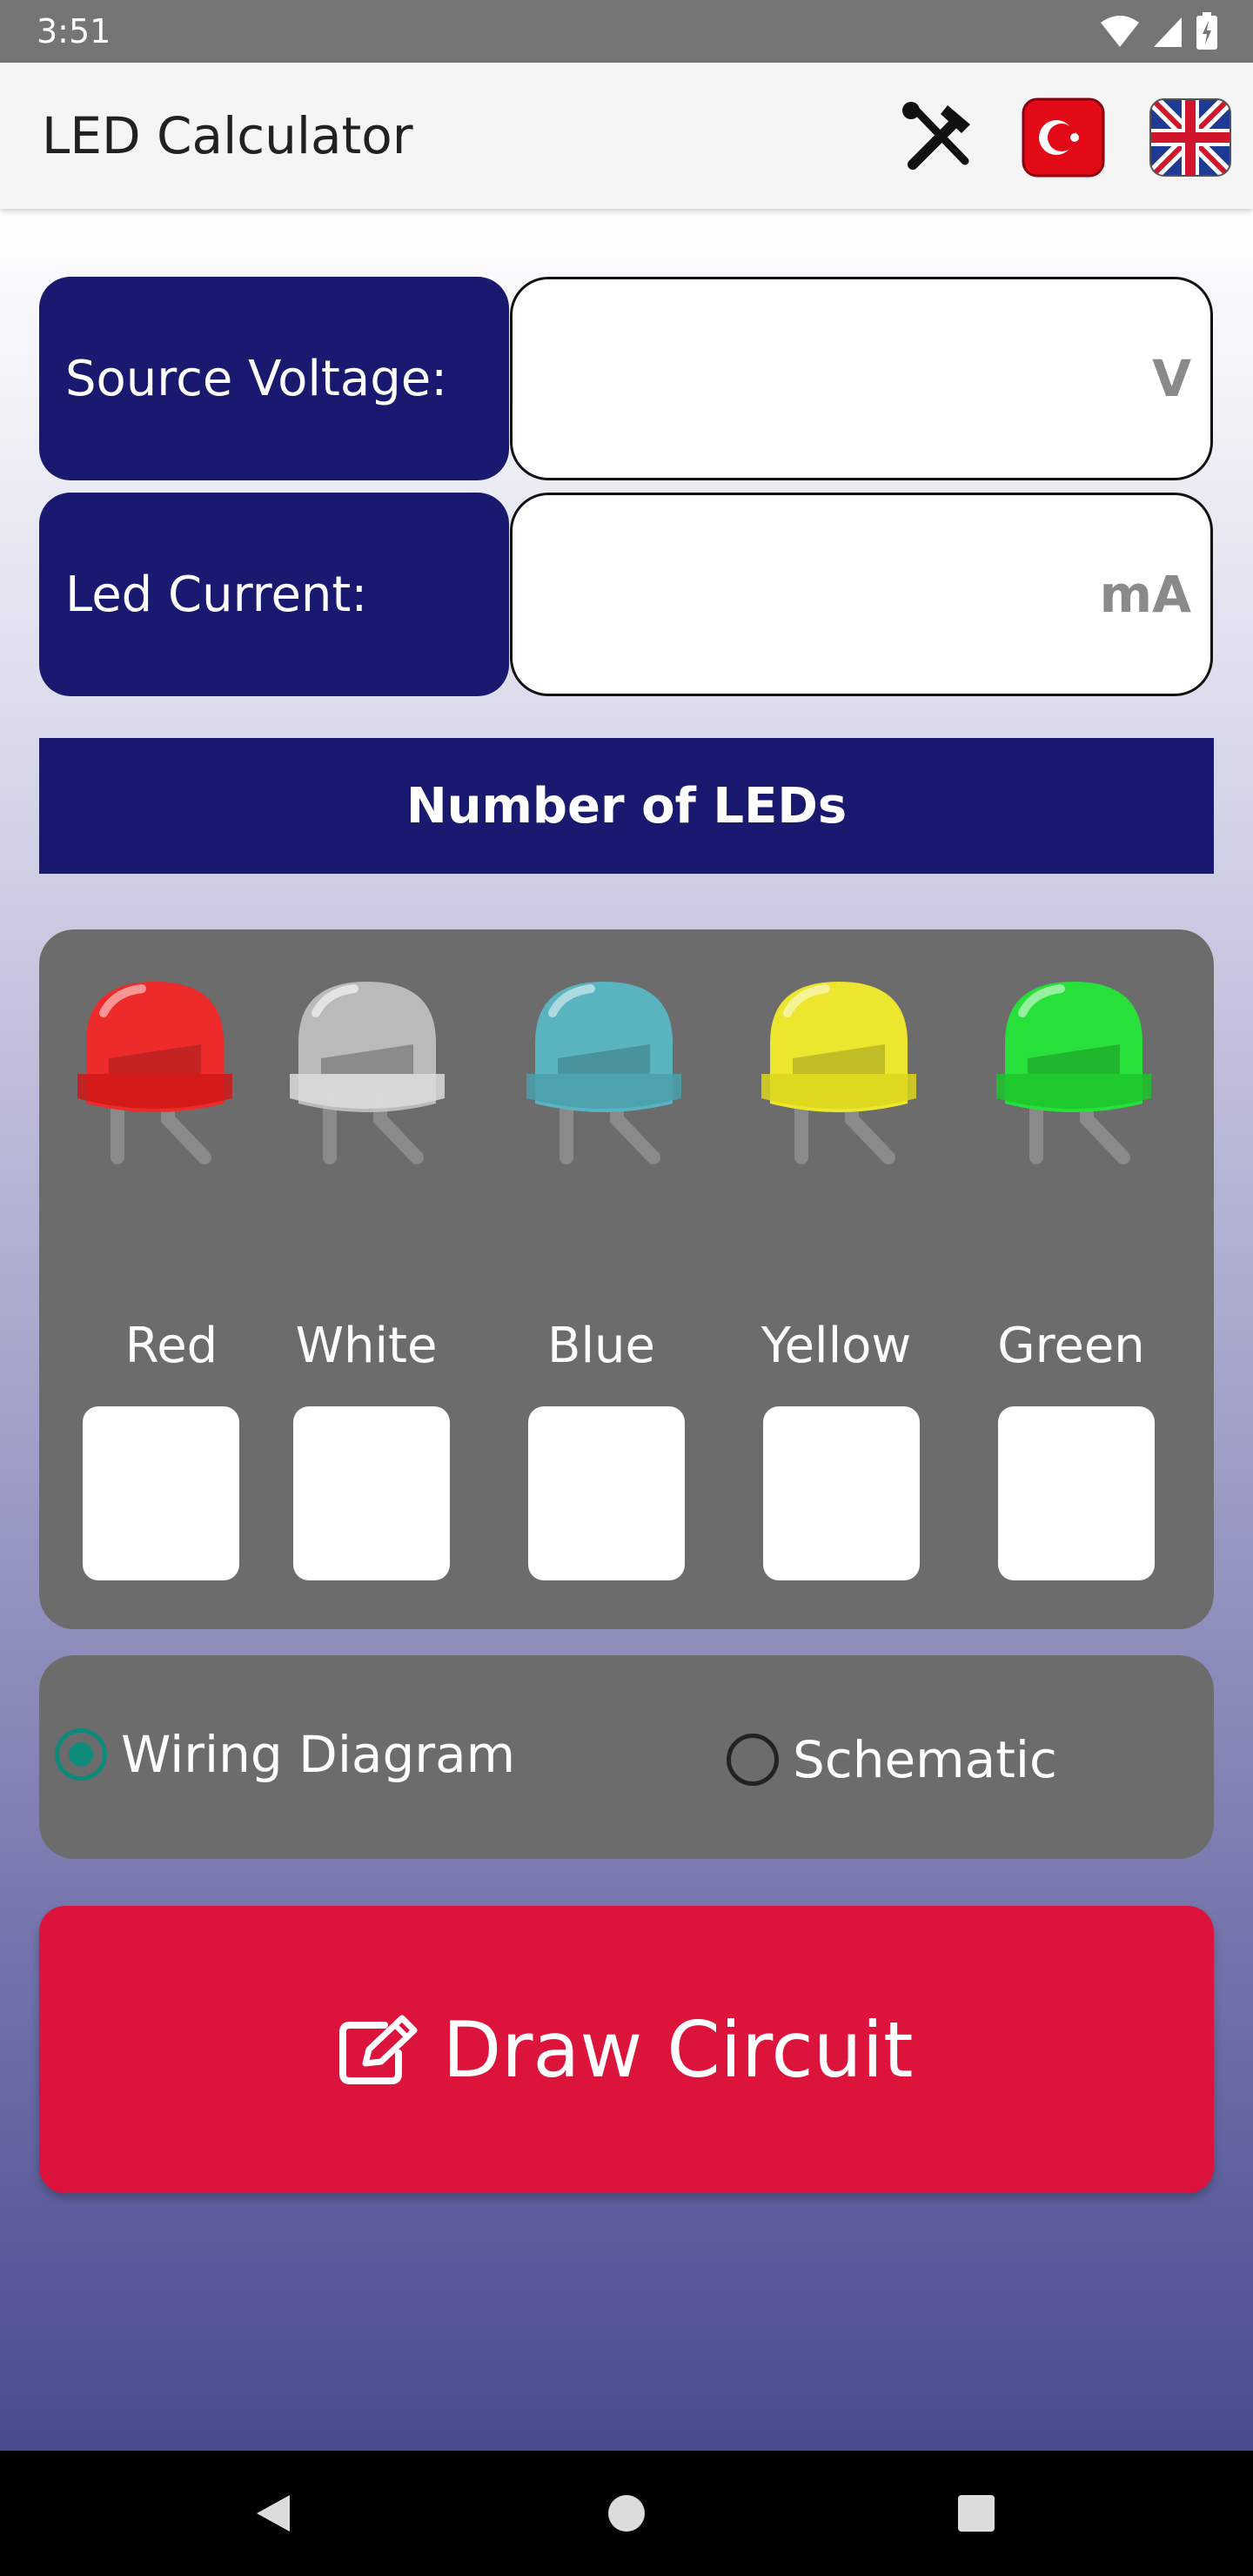 This screenshot has height=2576, width=1253. What do you see at coordinates (367, 1073) in the screenshot?
I see `white-led-icon` at bounding box center [367, 1073].